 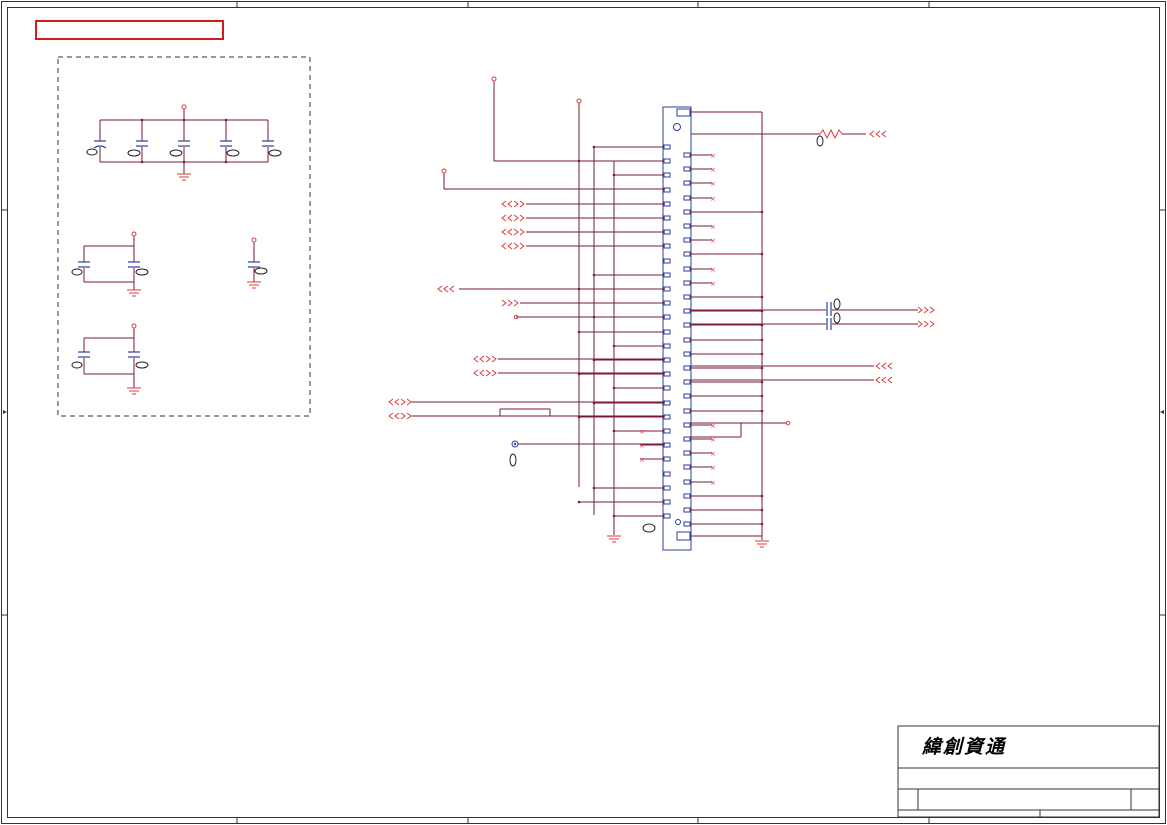 What do you see at coordinates (129, 30) in the screenshot?
I see `sheet-title-highlight` at bounding box center [129, 30].